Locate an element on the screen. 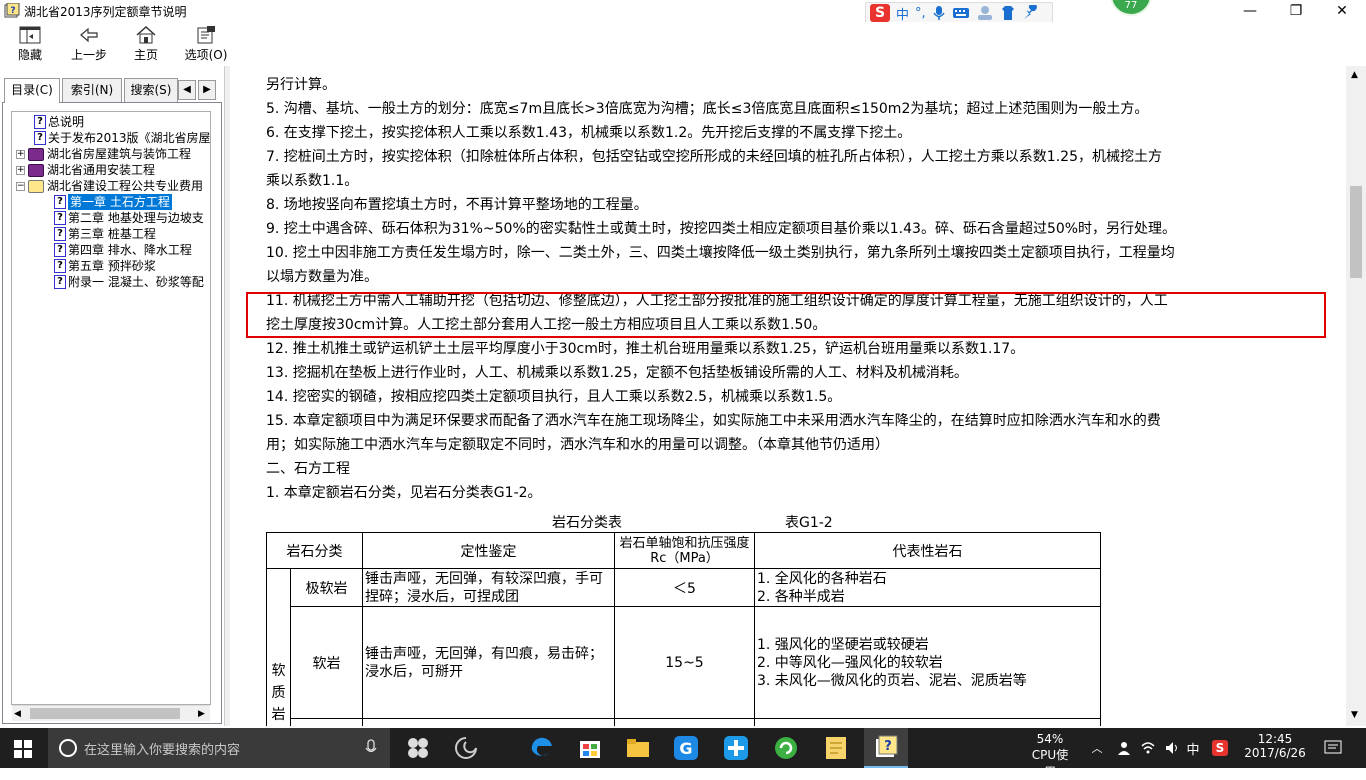  back-label: 上一步 is located at coordinates (88, 55).